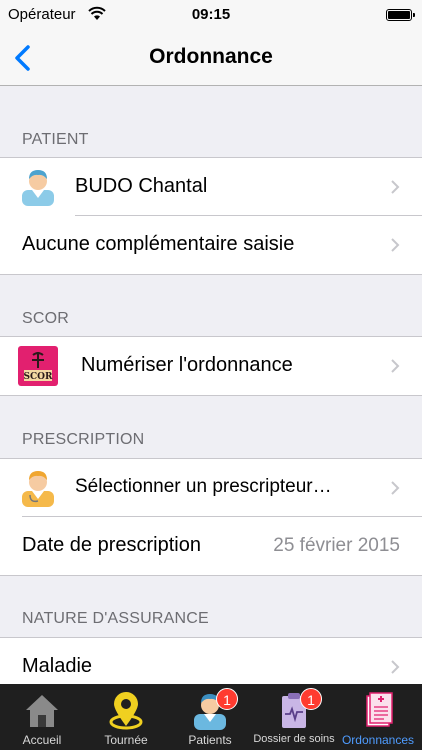  I want to click on dossier-badge: 1, so click(311, 699).